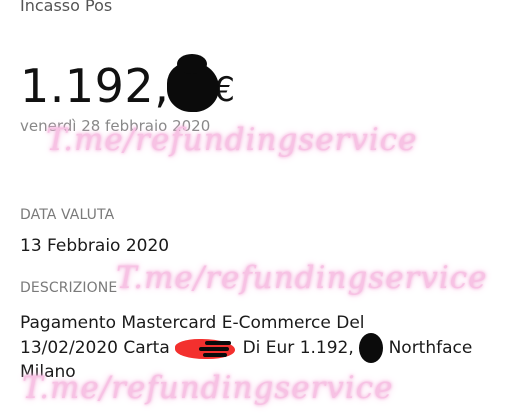 The height and width of the screenshot is (416, 520). Describe the element at coordinates (67, 215) in the screenshot. I see `value-date-label: DATA VALUTA` at that location.